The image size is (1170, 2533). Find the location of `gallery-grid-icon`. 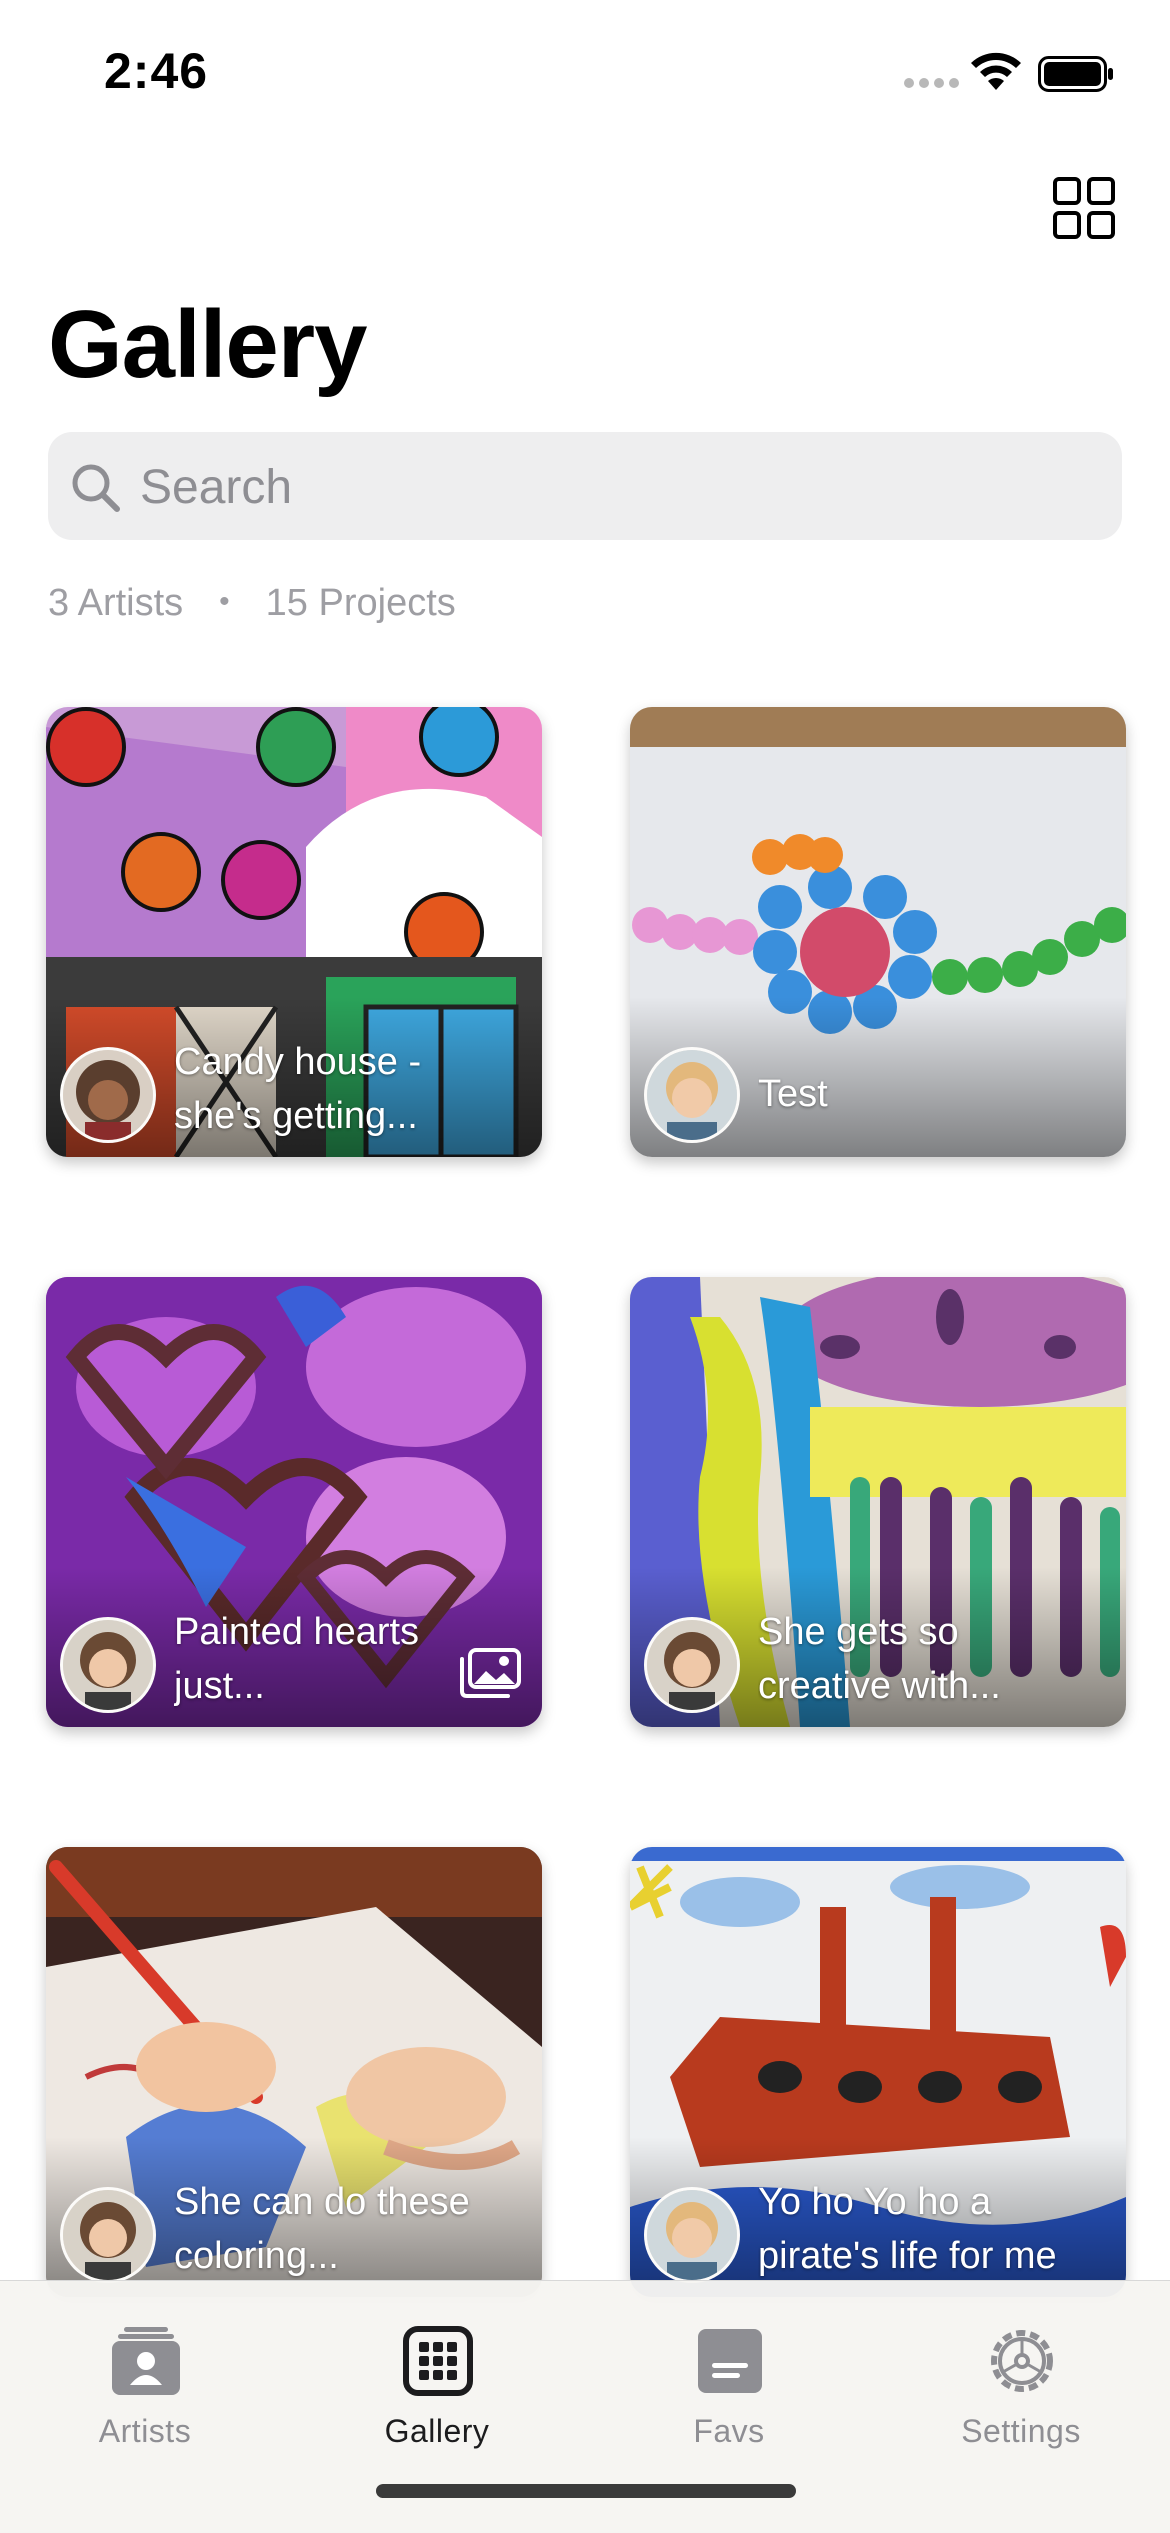

gallery-grid-icon is located at coordinates (438, 2361).